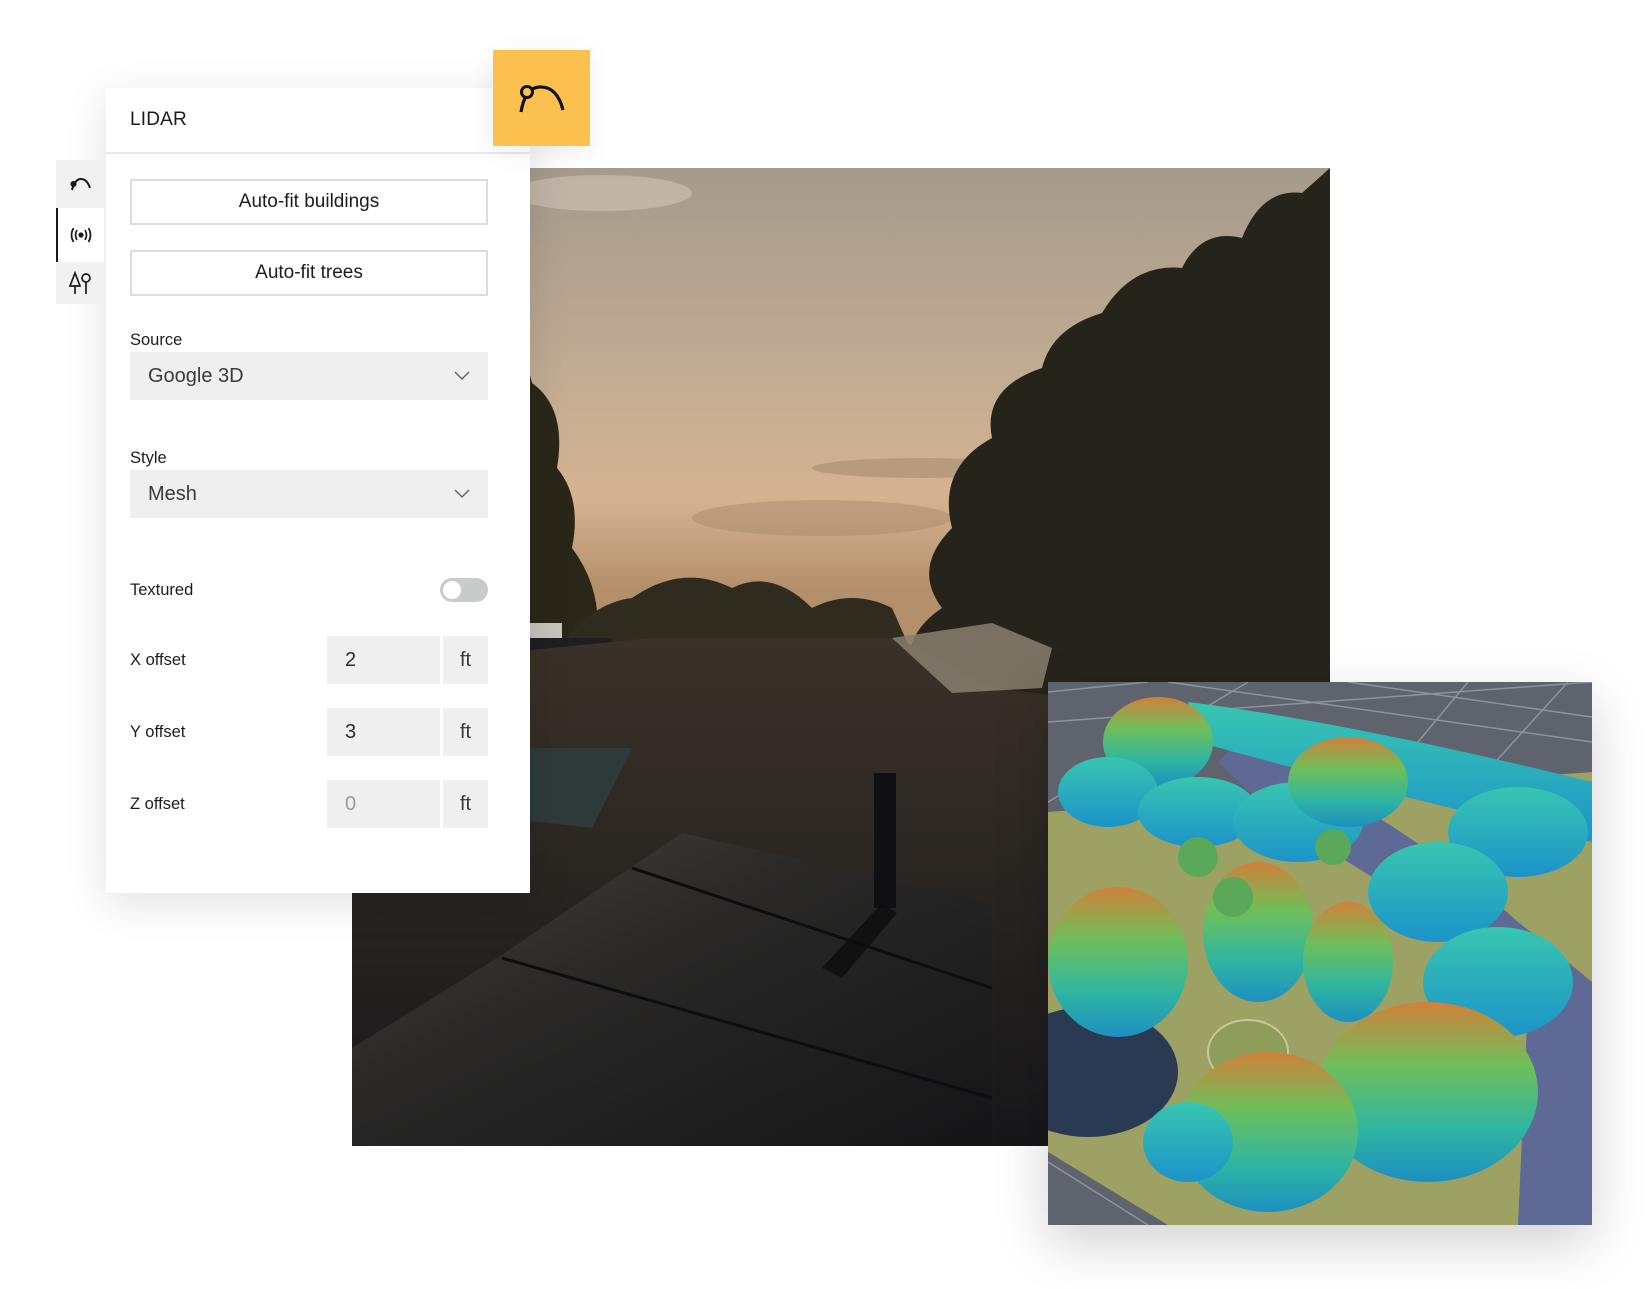 The width and height of the screenshot is (1648, 1289). What do you see at coordinates (309, 376) in the screenshot?
I see `source-select: Google 3D` at bounding box center [309, 376].